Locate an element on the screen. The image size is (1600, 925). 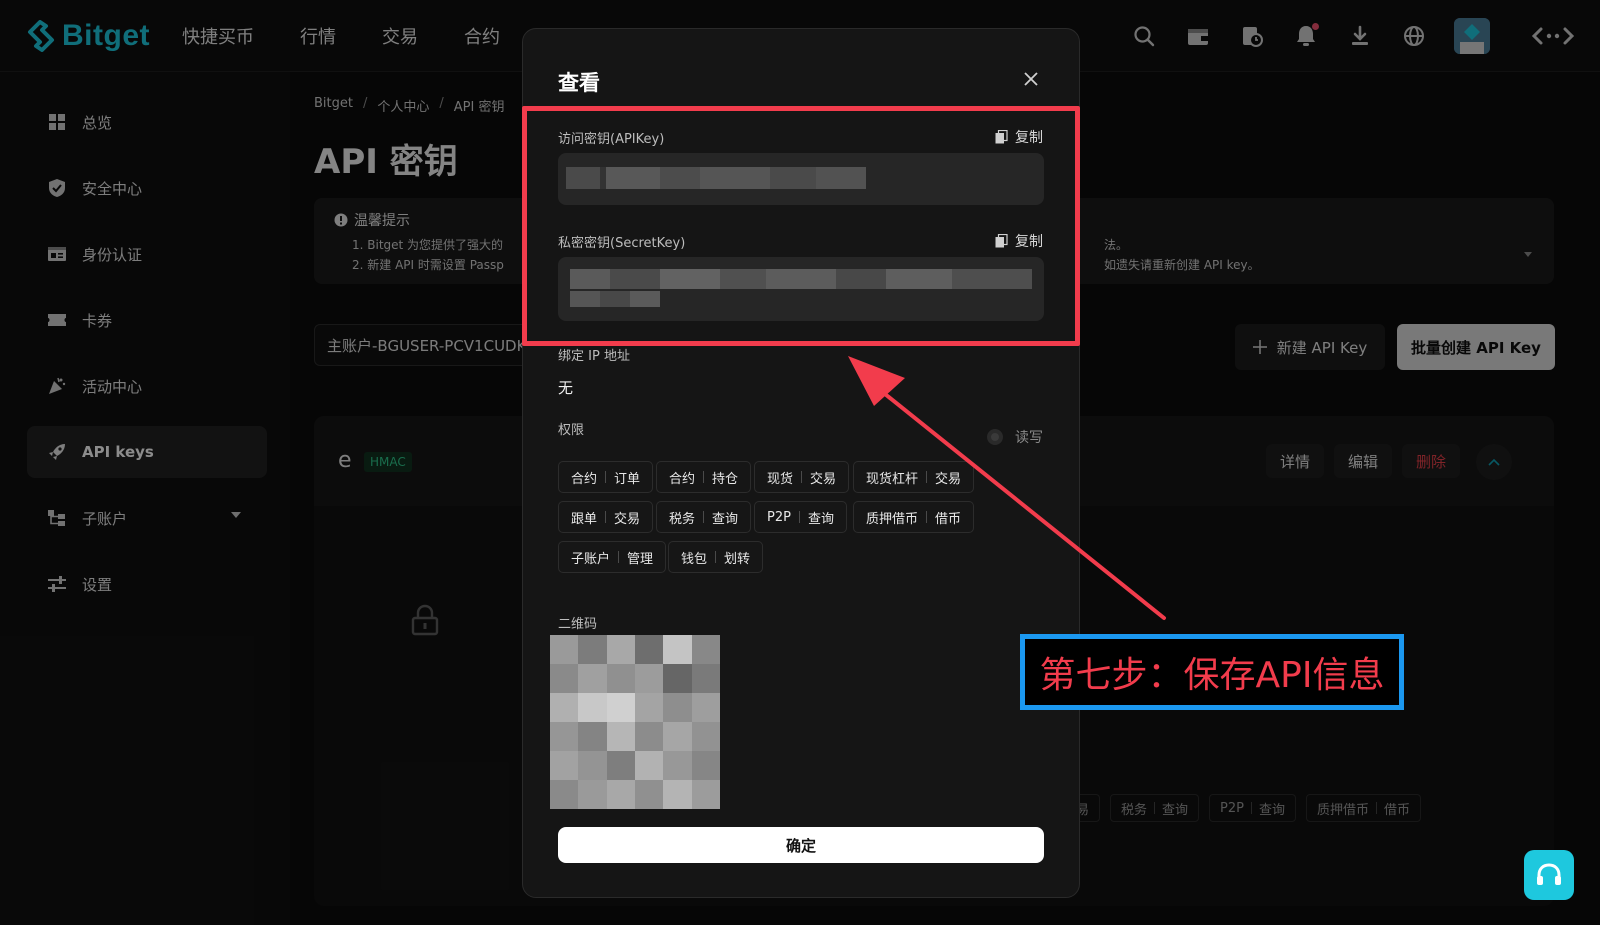
headset-icon is located at coordinates (1549, 875).